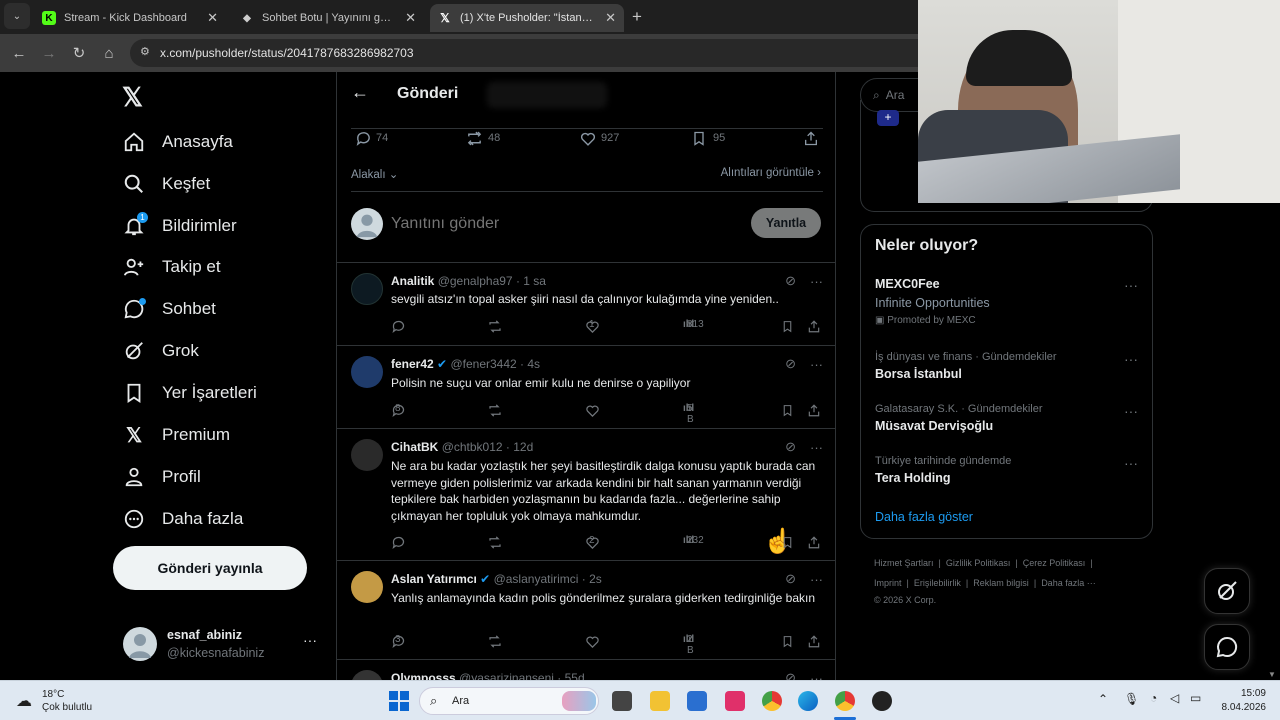 The width and height of the screenshot is (1280, 720). I want to click on author-name: Analitik, so click(412, 281).